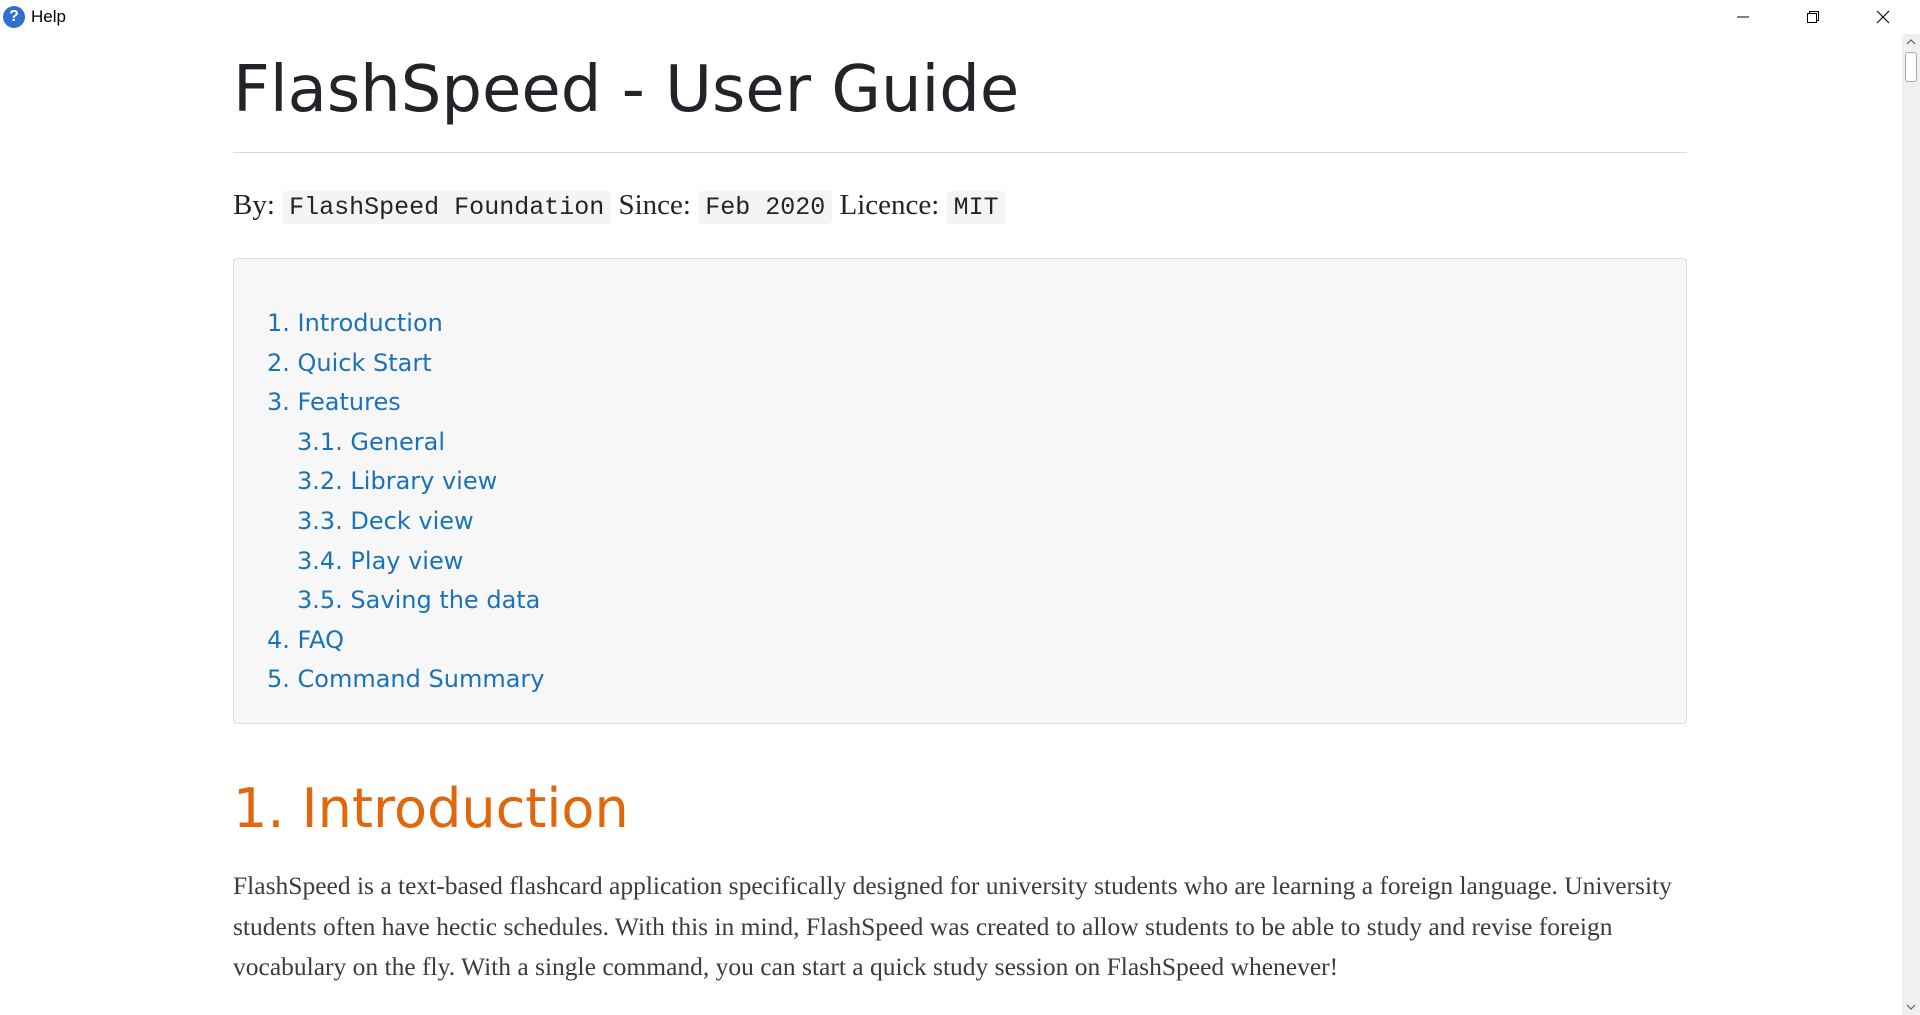 The image size is (1920, 1015). I want to click on toc-link-deck-view: 3.3. Deck view, so click(960, 522).